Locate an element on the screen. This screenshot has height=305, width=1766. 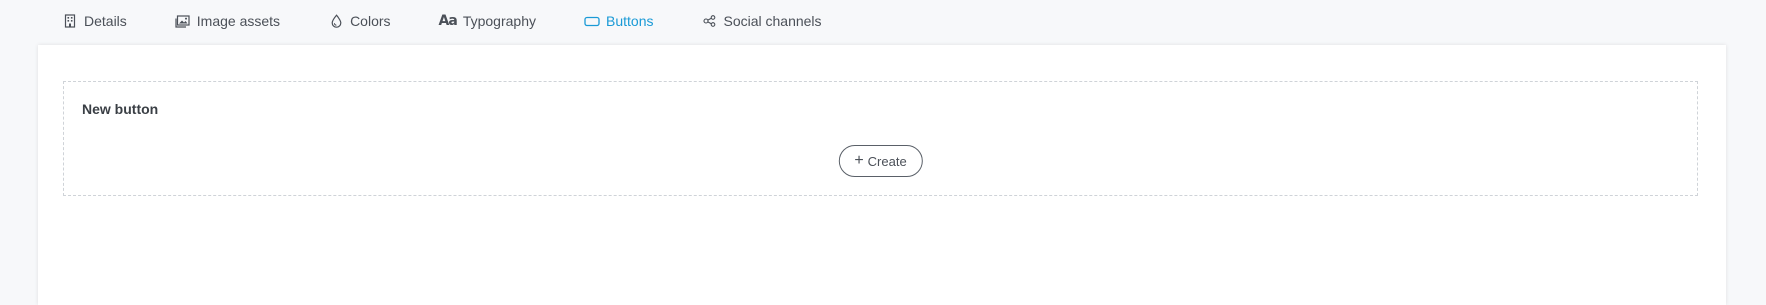
tab-label: Image assets is located at coordinates (238, 21).